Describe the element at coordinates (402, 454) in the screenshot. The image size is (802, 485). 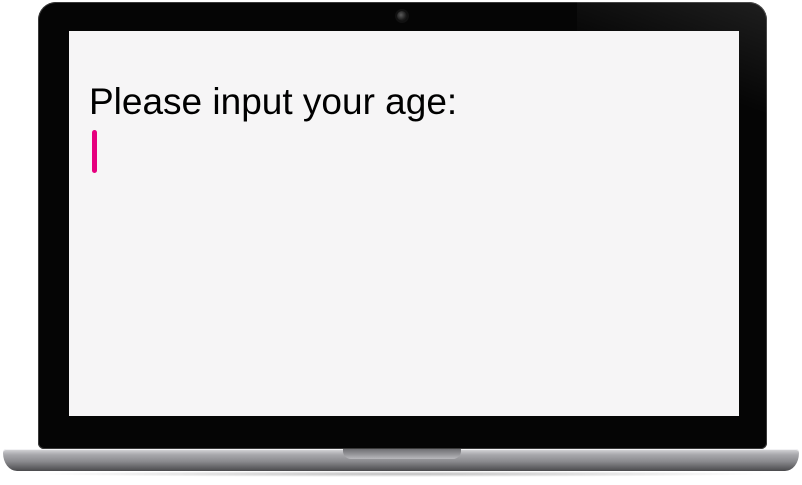
I see `lid-opening-notch` at that location.